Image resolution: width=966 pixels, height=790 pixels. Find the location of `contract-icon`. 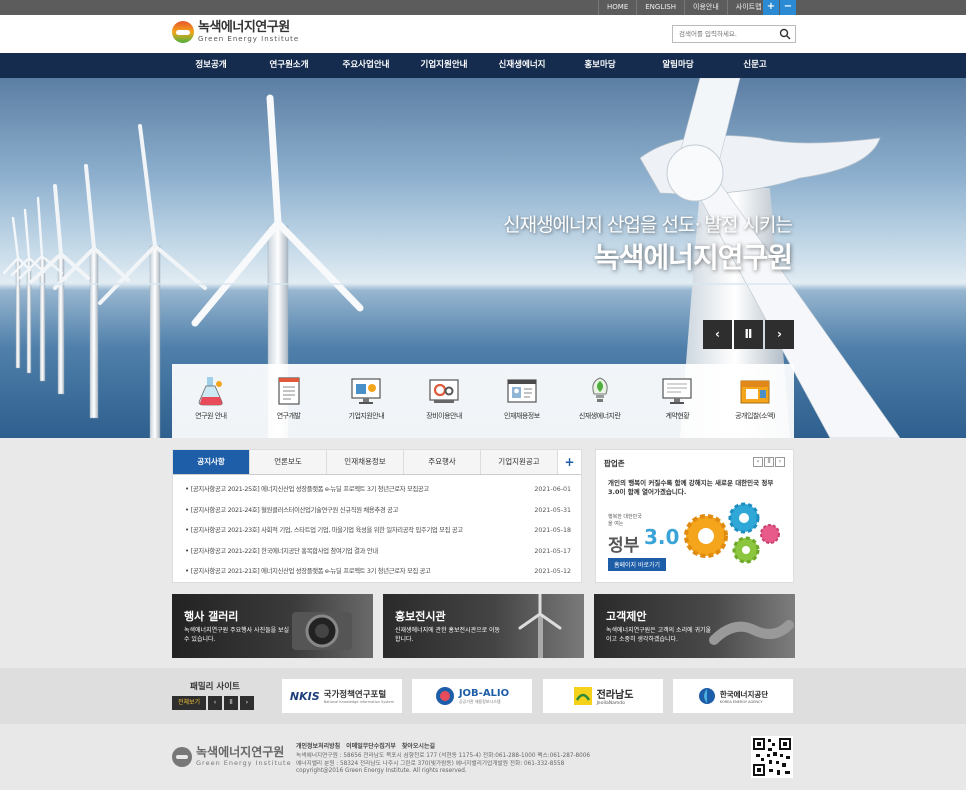

contract-icon is located at coordinates (677, 391).